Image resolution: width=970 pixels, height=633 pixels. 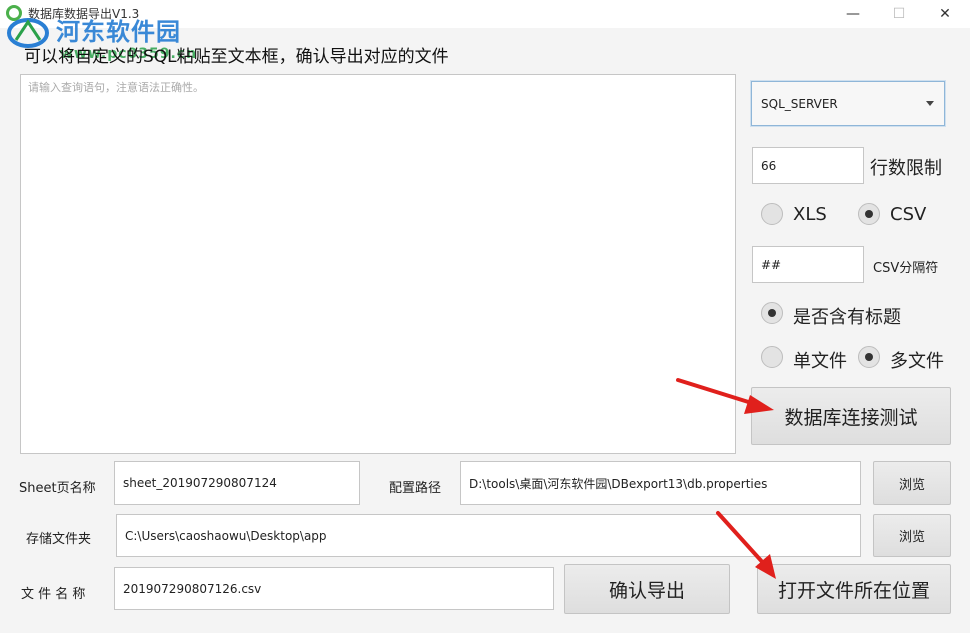 I want to click on single-file-label: 单文件, so click(x=820, y=361).